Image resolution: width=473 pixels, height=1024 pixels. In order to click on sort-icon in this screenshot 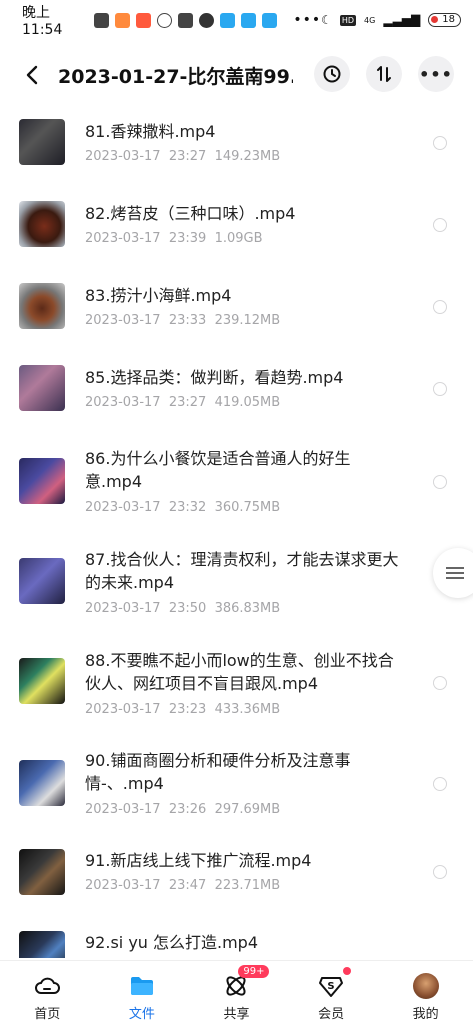, I will do `click(384, 74)`.